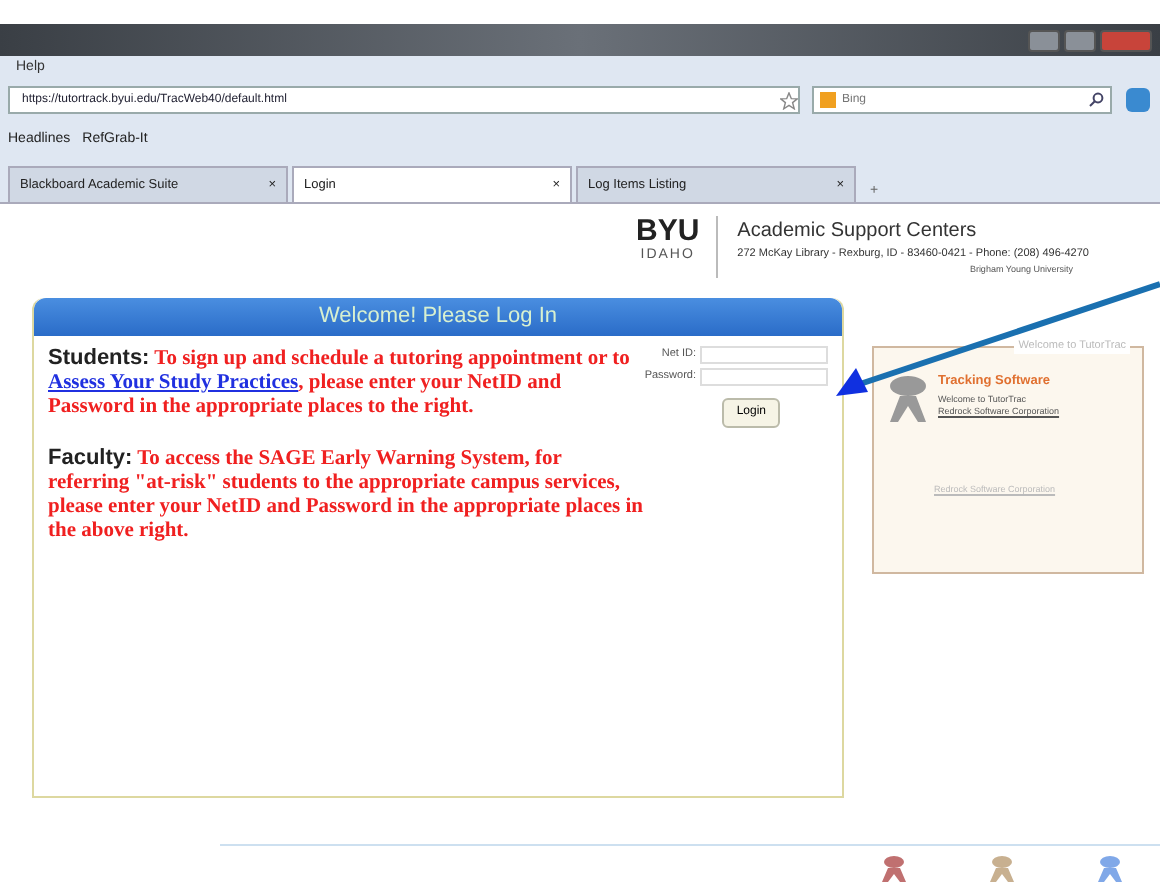 The image size is (1160, 896). I want to click on figure-icon, so click(908, 398).